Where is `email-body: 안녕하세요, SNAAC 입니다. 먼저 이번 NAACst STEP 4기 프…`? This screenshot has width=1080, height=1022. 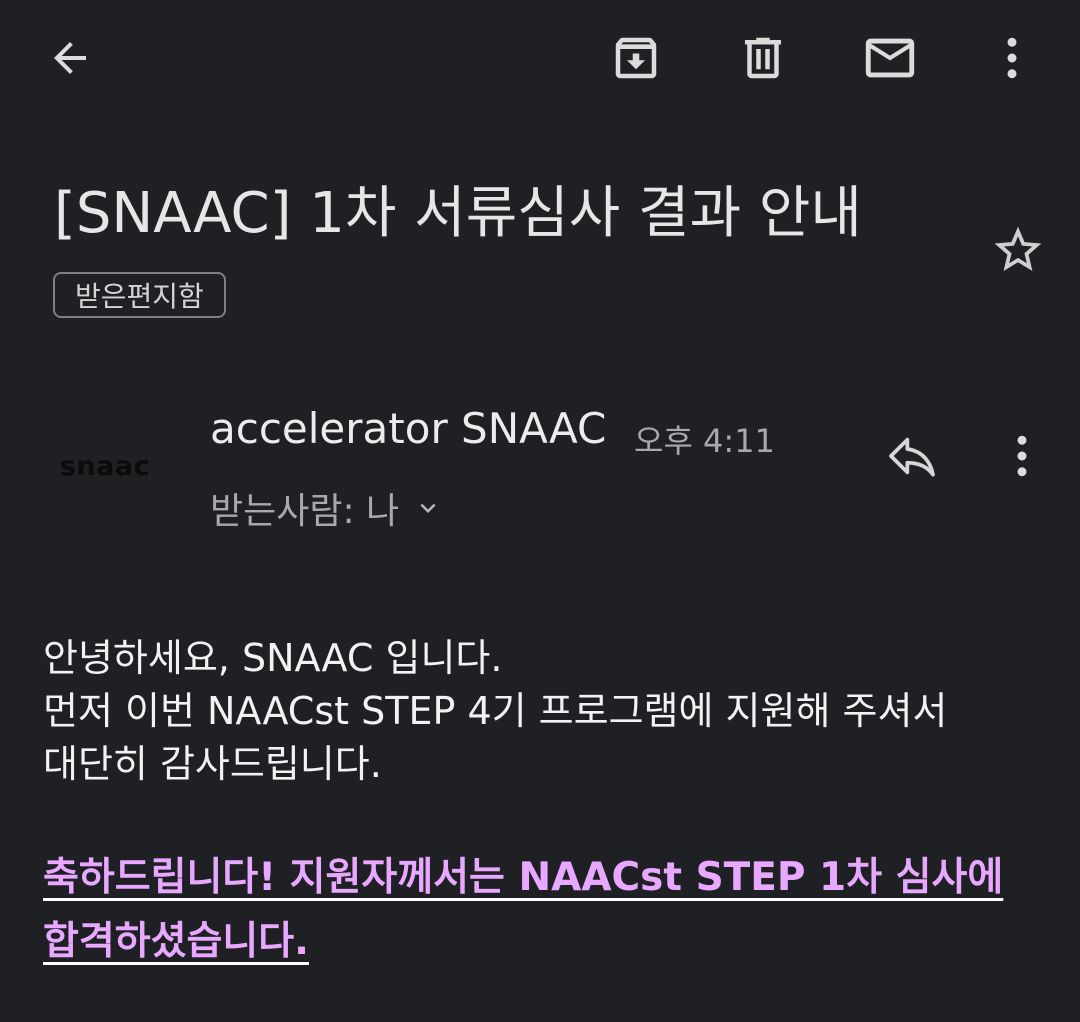
email-body: 안녕하세요, SNAAC 입니다. 먼저 이번 NAACst STEP 4기 프… is located at coordinates (543, 711).